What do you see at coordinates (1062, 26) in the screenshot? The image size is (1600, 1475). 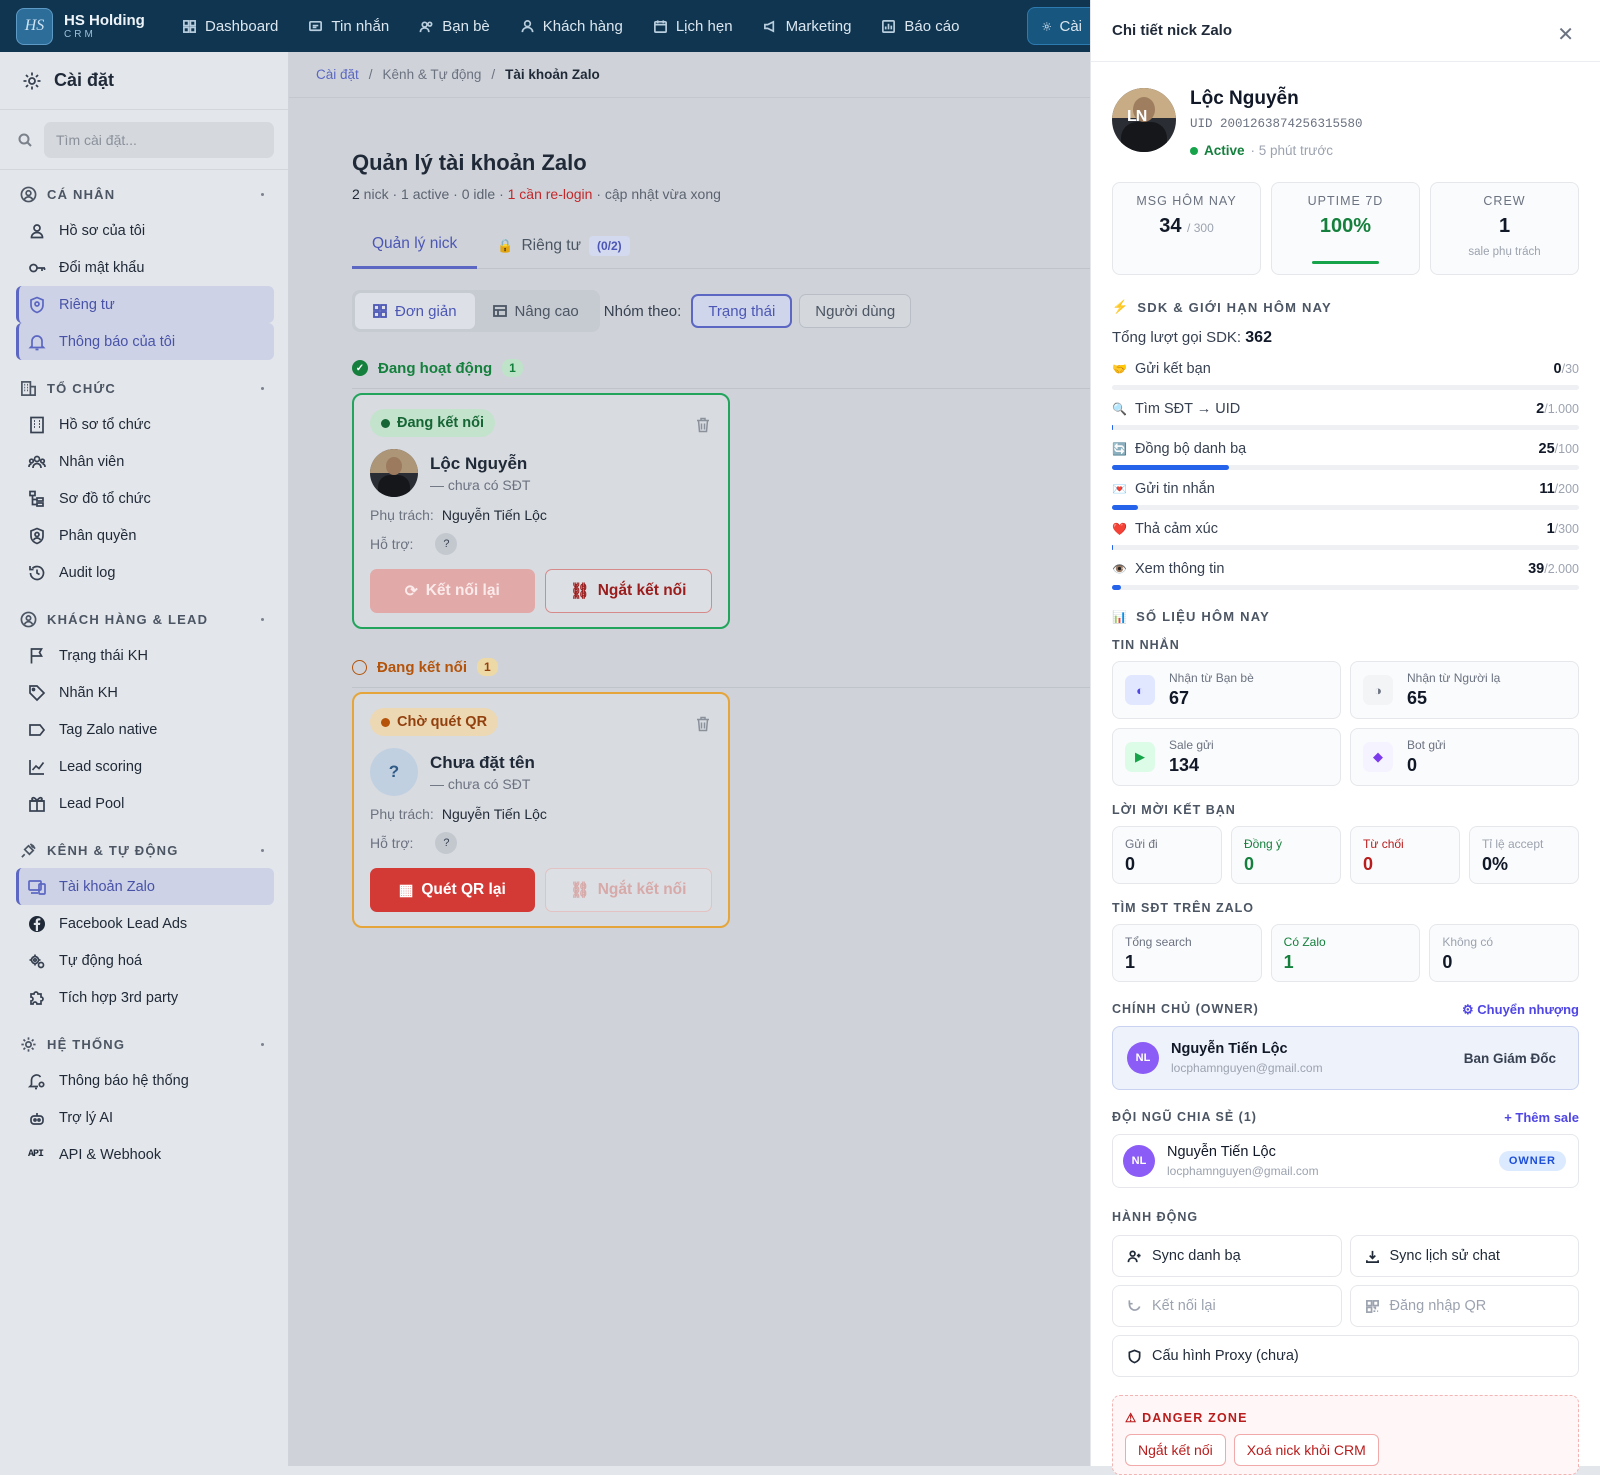 I see `nav-settings: Cài` at bounding box center [1062, 26].